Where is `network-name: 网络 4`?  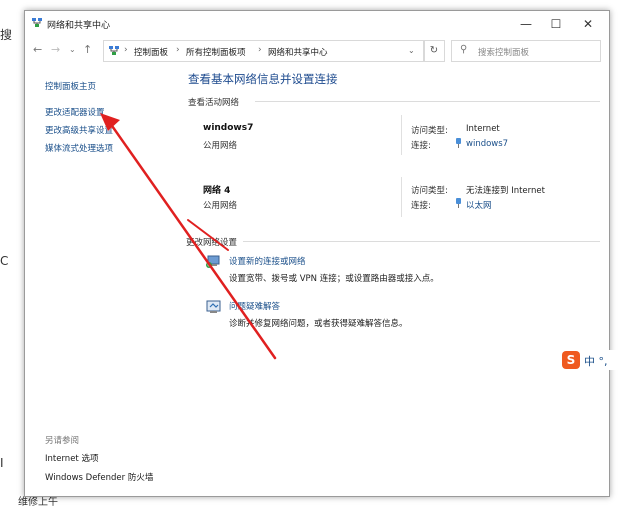
network-name: 网络 4 is located at coordinates (217, 191).